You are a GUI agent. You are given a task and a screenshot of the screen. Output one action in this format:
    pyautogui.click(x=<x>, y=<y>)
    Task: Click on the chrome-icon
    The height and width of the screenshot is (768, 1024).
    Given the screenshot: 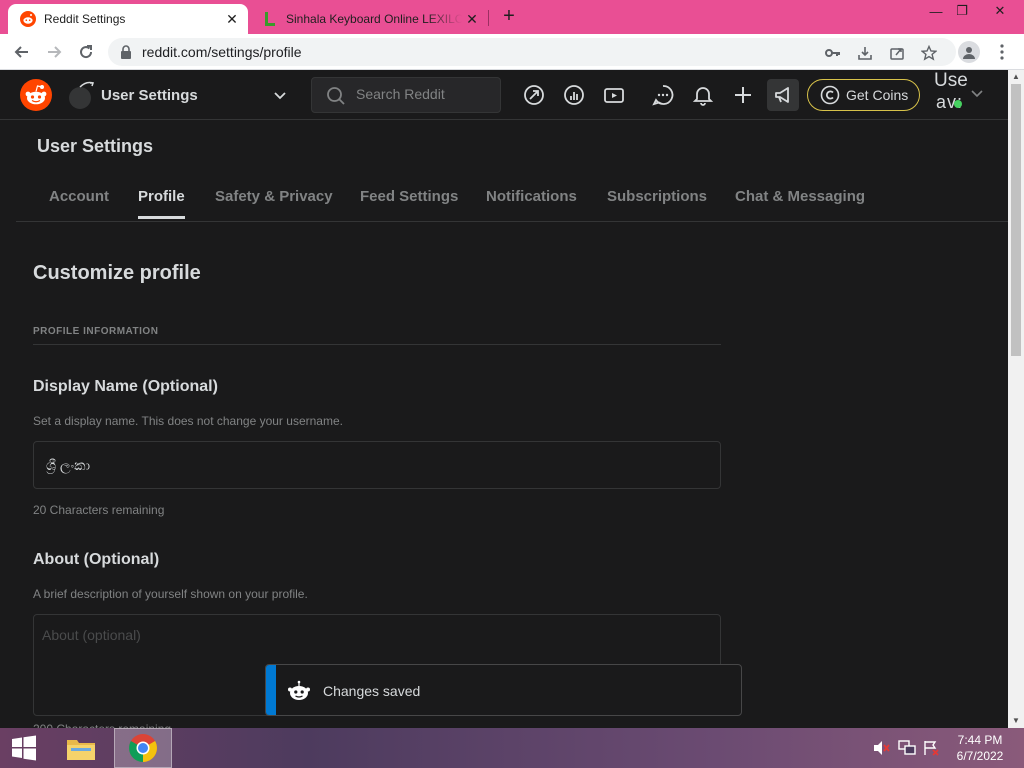 What is the action you would take?
    pyautogui.click(x=143, y=748)
    